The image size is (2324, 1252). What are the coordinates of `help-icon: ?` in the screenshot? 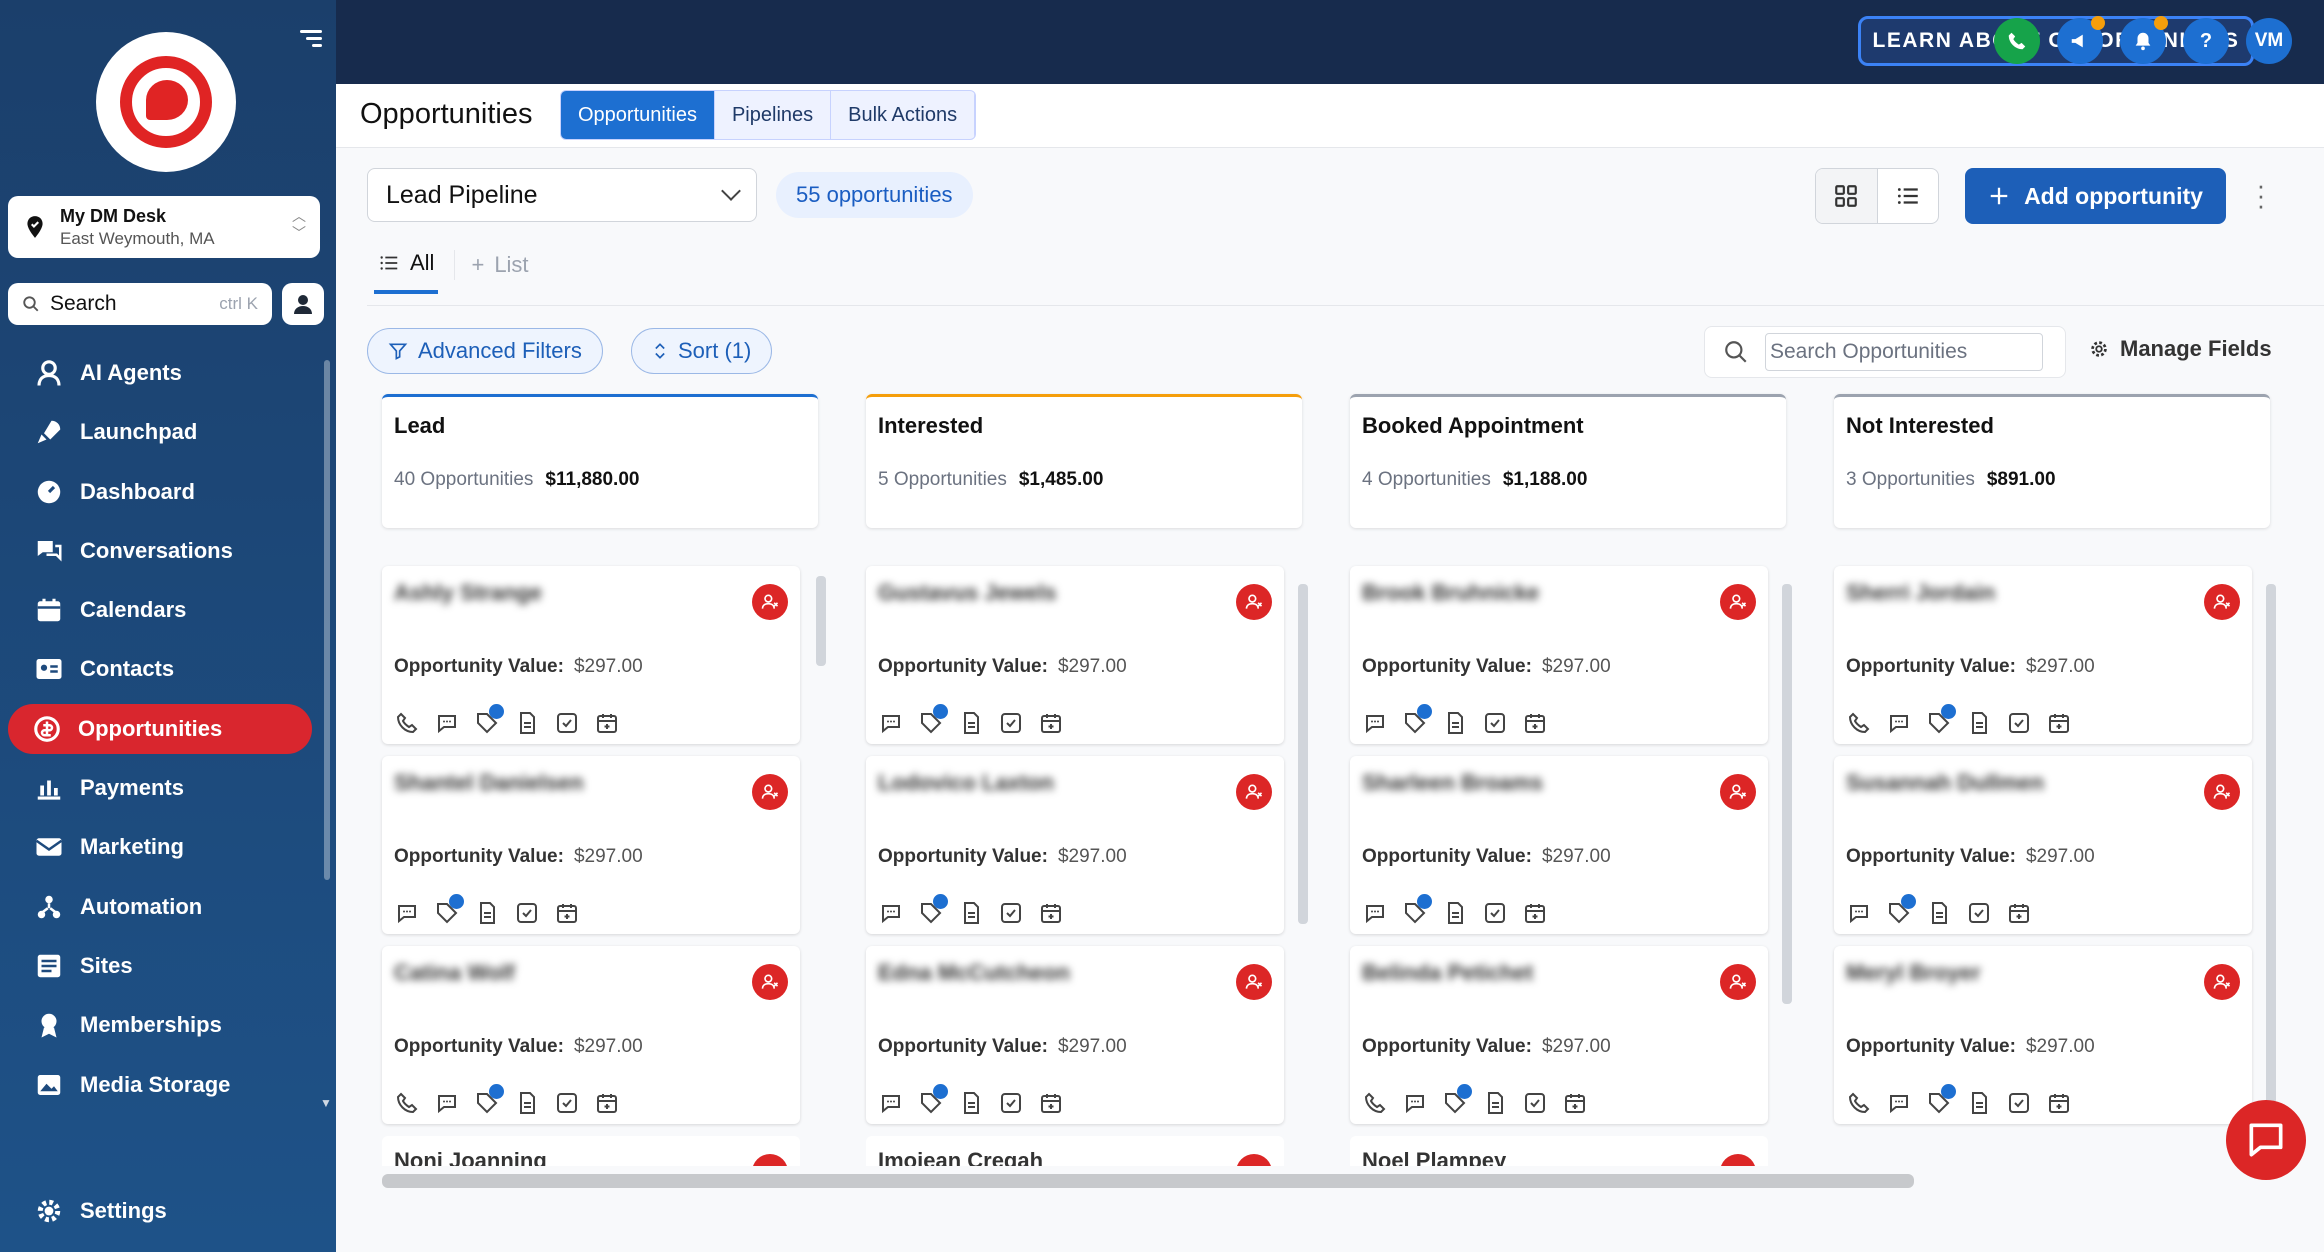 It's located at (2206, 41).